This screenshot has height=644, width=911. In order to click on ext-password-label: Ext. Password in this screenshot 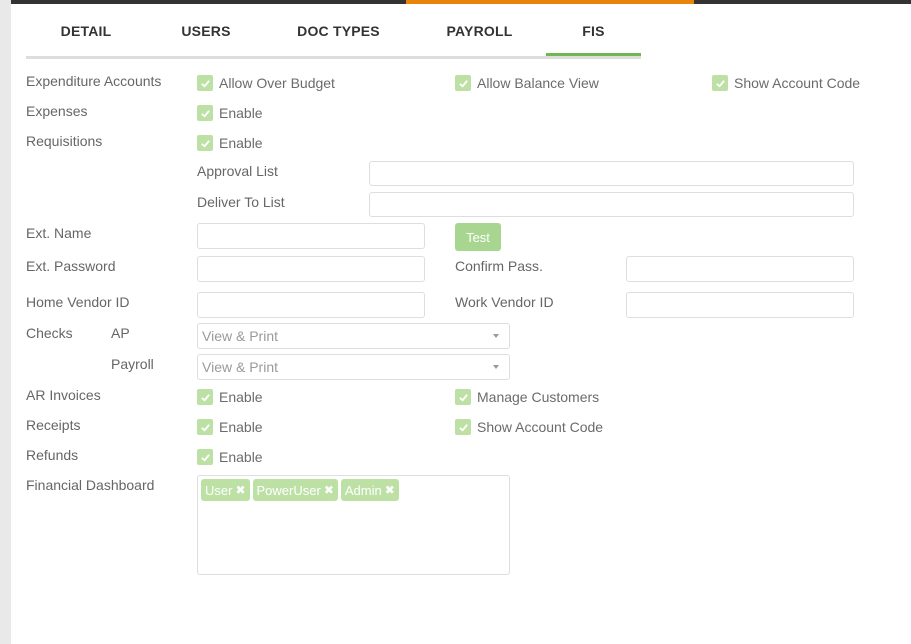, I will do `click(71, 266)`.